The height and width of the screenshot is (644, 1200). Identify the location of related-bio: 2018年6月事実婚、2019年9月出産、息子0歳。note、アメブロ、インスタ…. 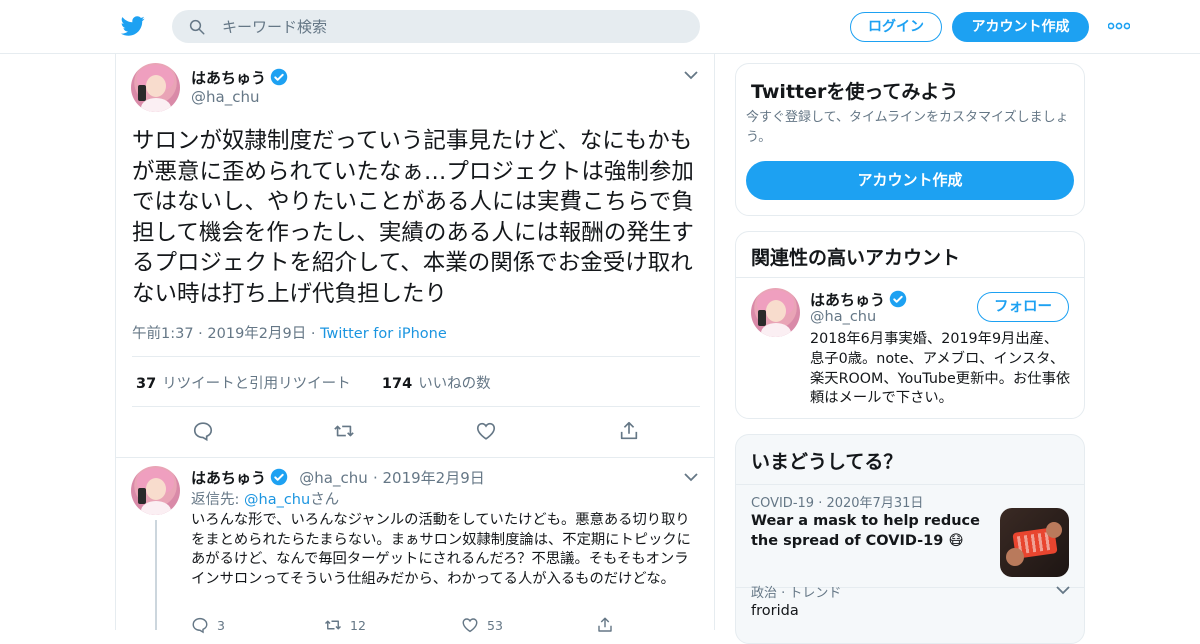
(940, 369).